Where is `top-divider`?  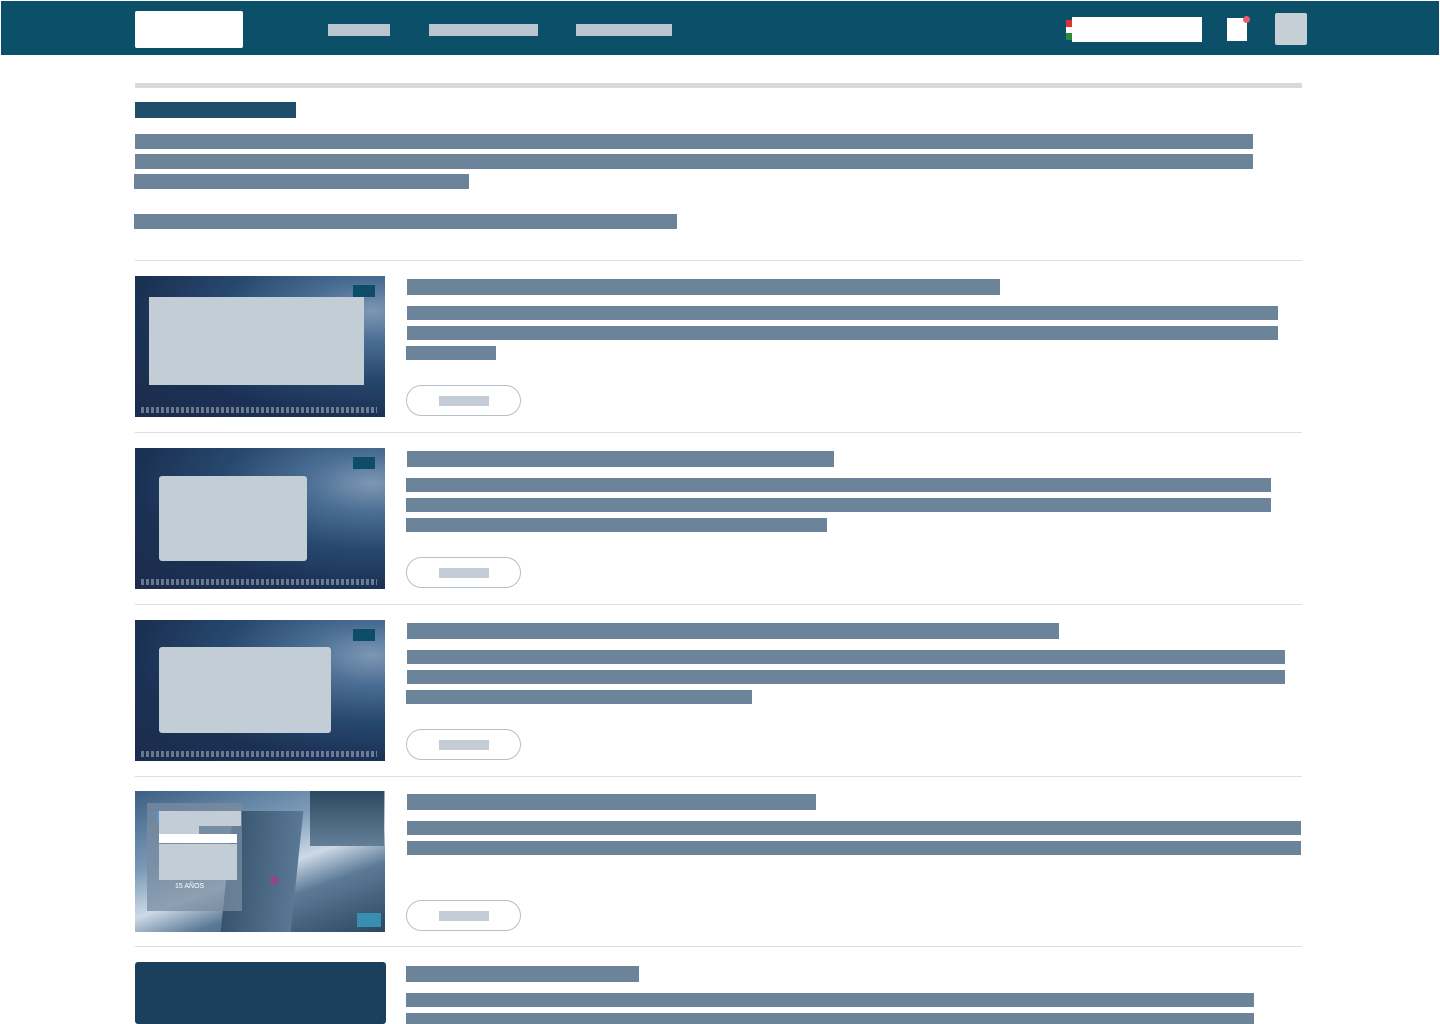
top-divider is located at coordinates (718, 85).